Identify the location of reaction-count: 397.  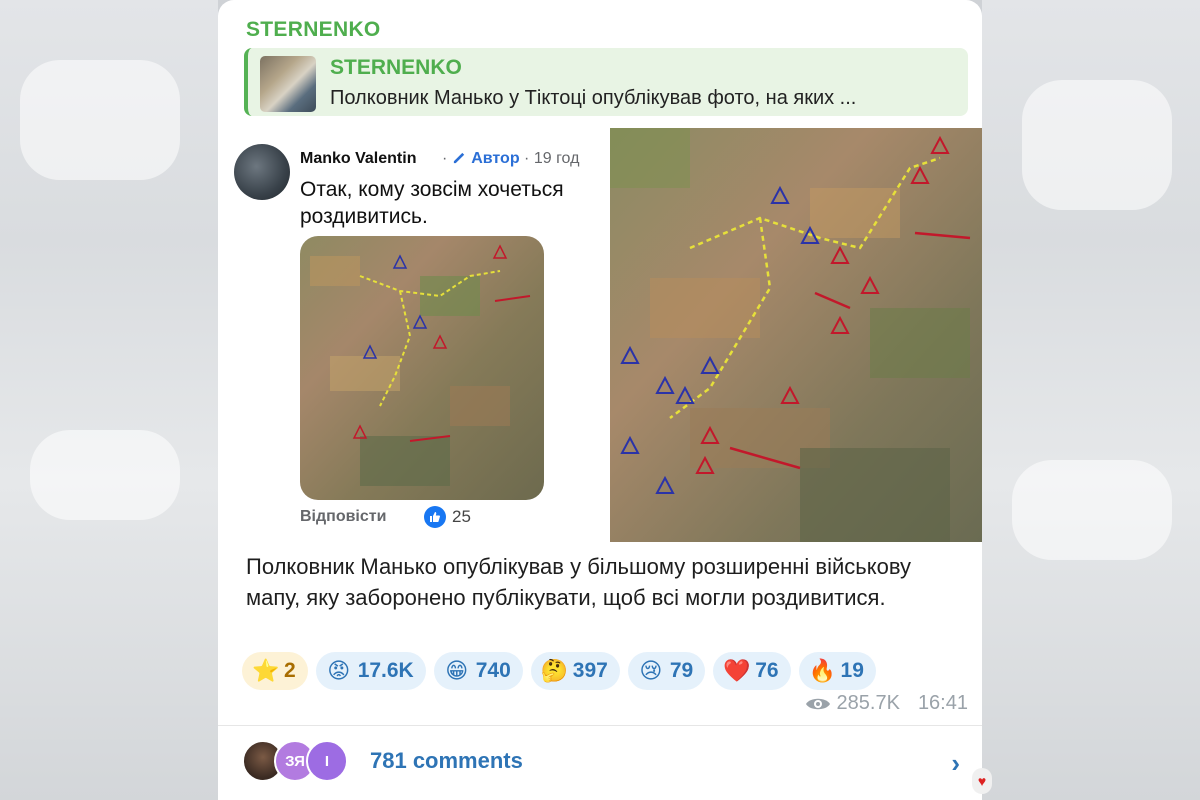
(590, 670).